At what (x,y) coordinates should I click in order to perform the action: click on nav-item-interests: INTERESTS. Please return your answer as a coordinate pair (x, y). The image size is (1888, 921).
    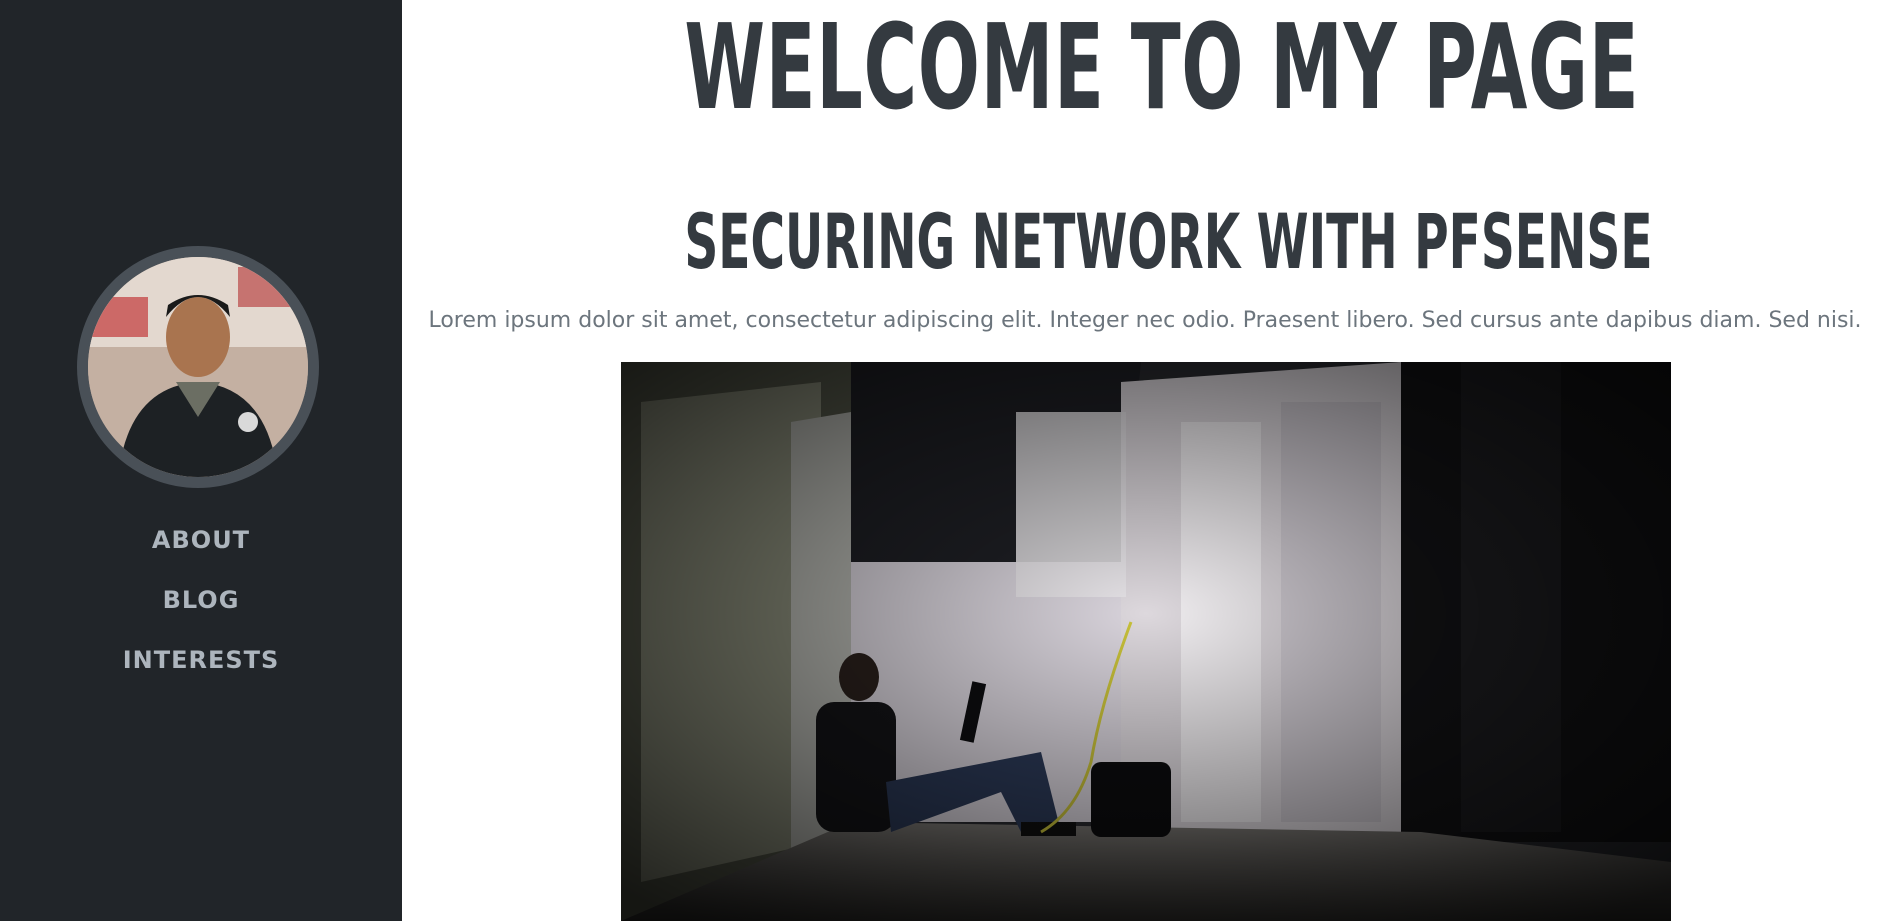
    Looking at the image, I should click on (201, 670).